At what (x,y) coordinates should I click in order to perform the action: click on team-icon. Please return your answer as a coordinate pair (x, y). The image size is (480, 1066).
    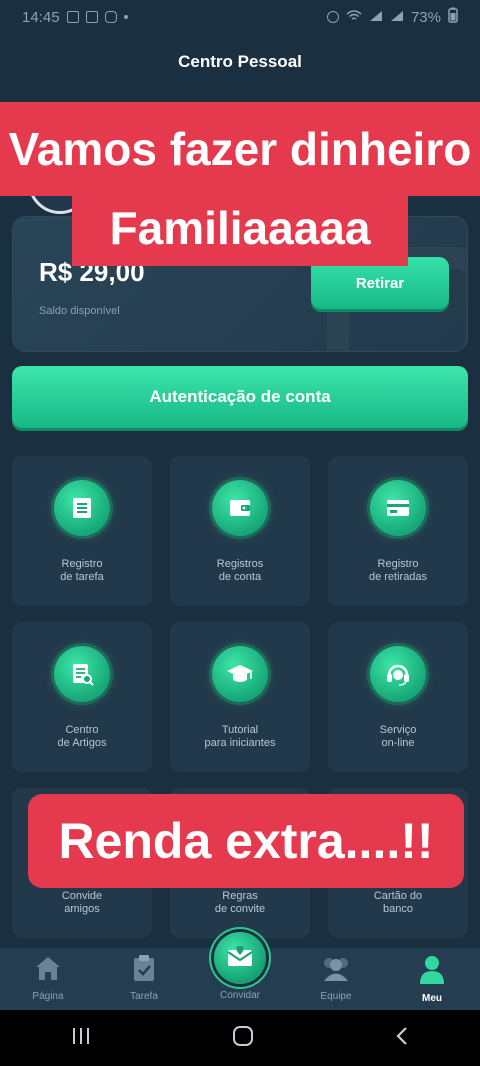
    Looking at the image, I should click on (336, 970).